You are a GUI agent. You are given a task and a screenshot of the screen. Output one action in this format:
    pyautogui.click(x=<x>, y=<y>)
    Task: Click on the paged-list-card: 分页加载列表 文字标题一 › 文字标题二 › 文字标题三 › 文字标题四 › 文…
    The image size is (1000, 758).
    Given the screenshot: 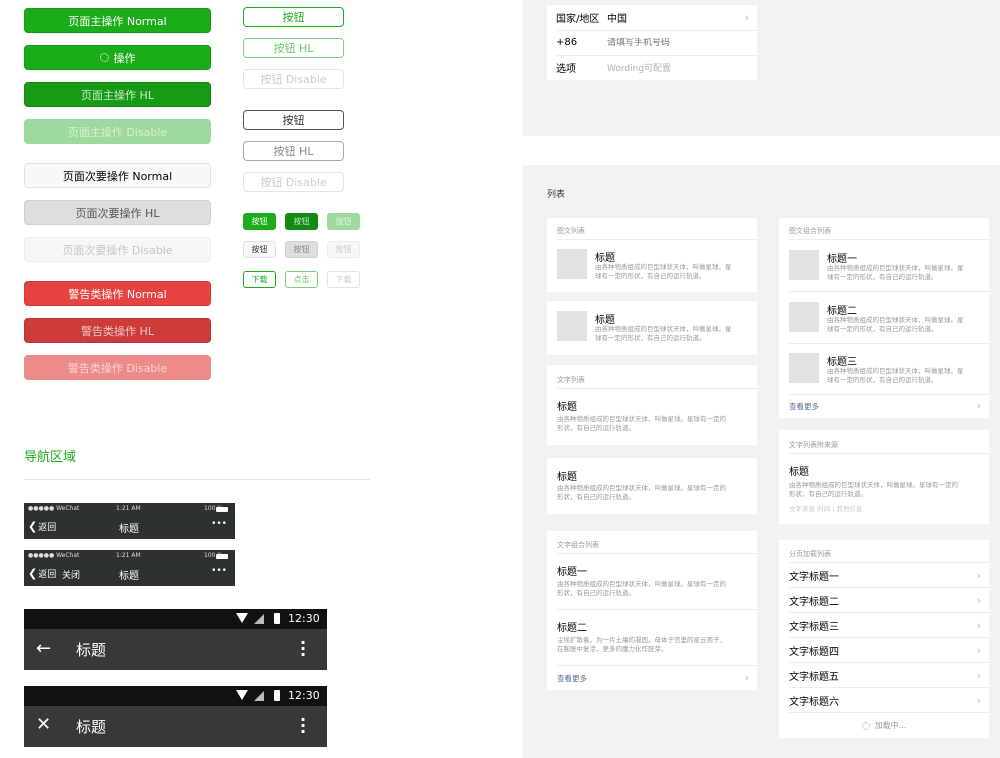 What is the action you would take?
    pyautogui.click(x=884, y=639)
    